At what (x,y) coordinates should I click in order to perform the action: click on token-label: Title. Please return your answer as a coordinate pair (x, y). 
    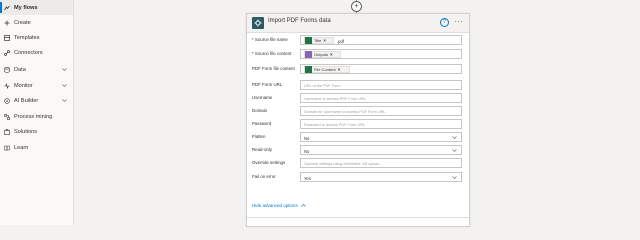
    Looking at the image, I should click on (318, 40).